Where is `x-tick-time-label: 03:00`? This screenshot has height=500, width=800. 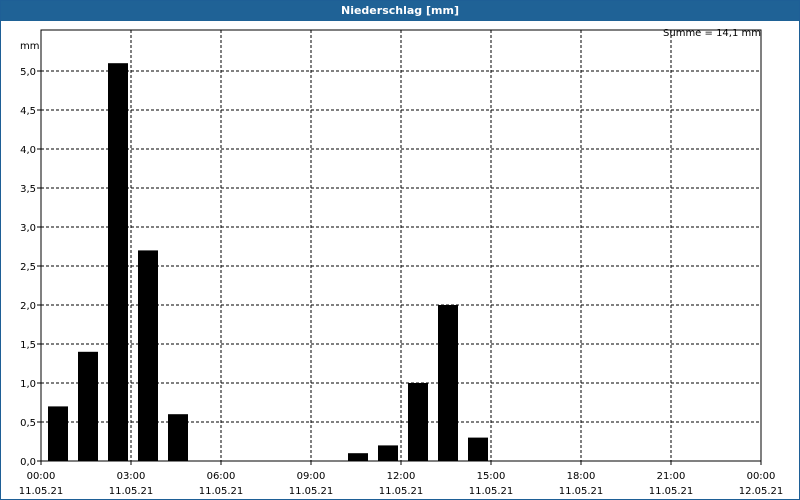
x-tick-time-label: 03:00 is located at coordinates (131, 476).